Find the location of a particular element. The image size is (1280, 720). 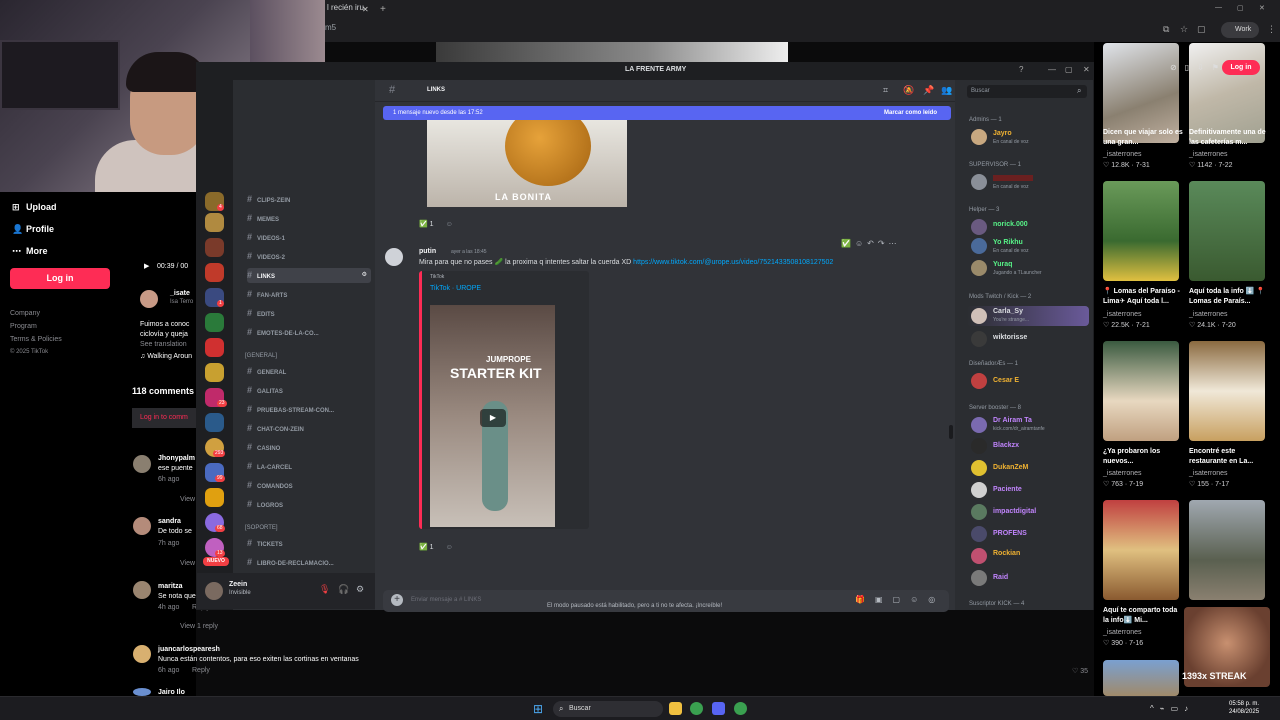

member-name: Rockian is located at coordinates (1006, 553).